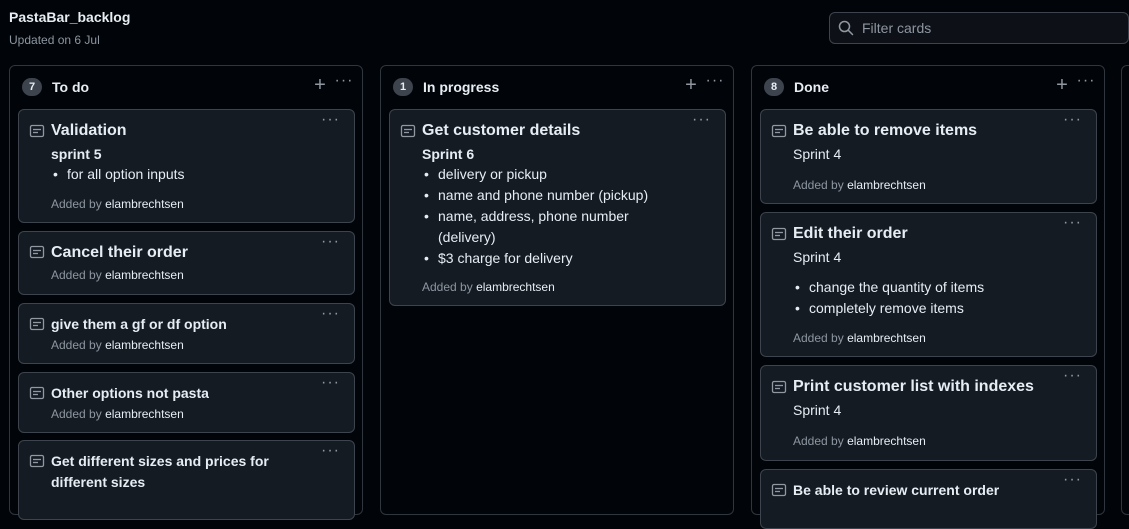 The height and width of the screenshot is (529, 1129). Describe the element at coordinates (139, 324) in the screenshot. I see `card-title: give them a gf or df option` at that location.